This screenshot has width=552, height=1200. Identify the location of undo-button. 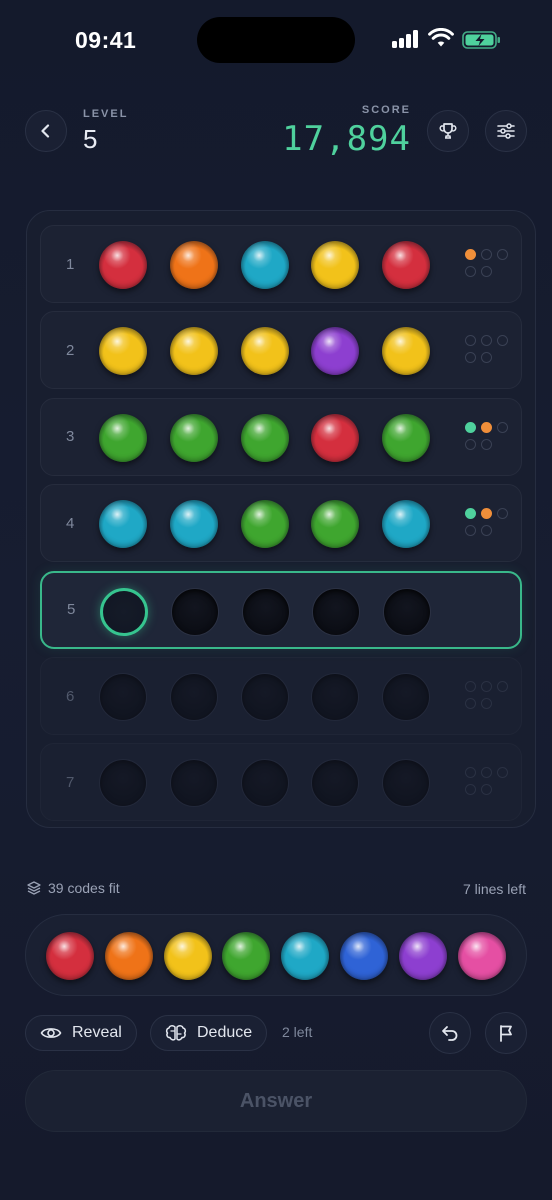
(450, 1033).